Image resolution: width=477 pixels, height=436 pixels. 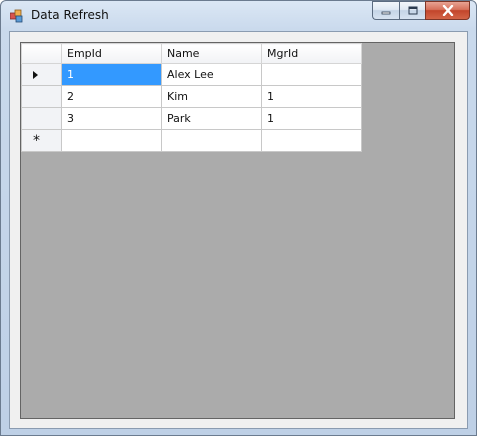 What do you see at coordinates (41, 140) in the screenshot?
I see `row-header: *` at bounding box center [41, 140].